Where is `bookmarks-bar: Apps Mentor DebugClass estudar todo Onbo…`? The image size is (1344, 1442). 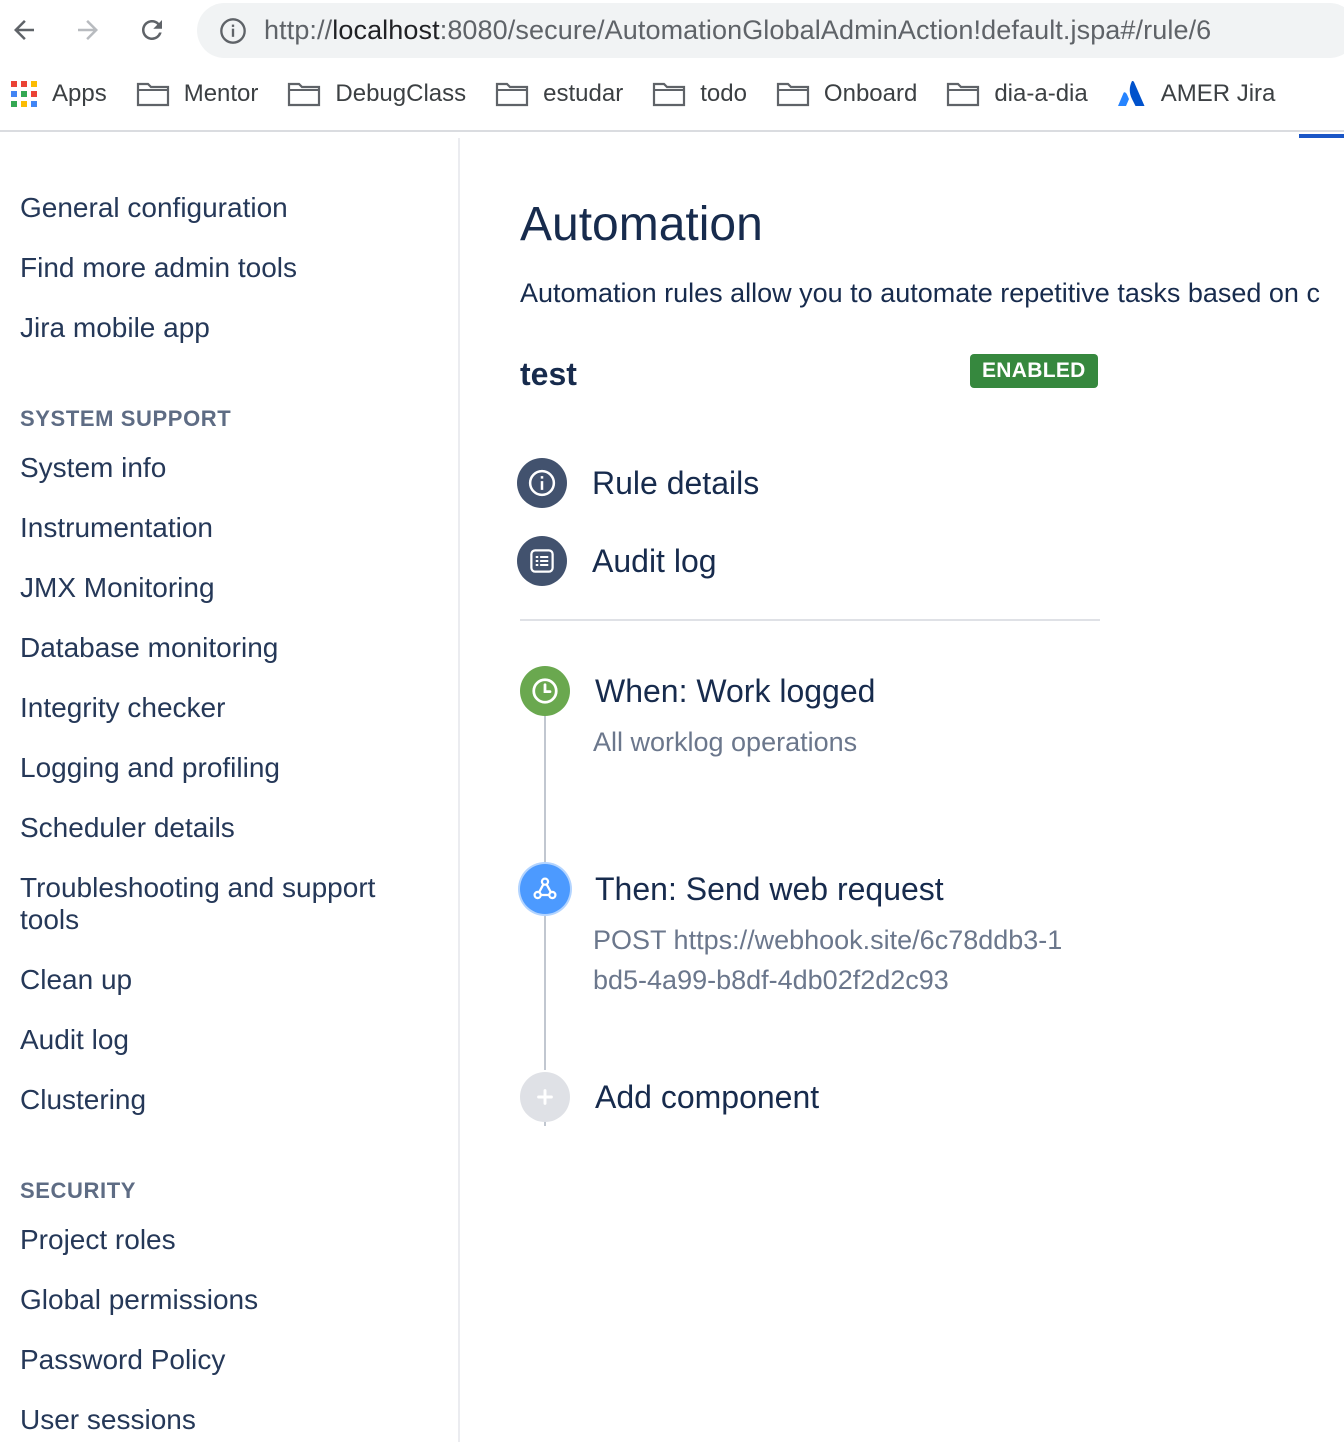 bookmarks-bar: Apps Mentor DebugClass estudar todo Onbo… is located at coordinates (672, 94).